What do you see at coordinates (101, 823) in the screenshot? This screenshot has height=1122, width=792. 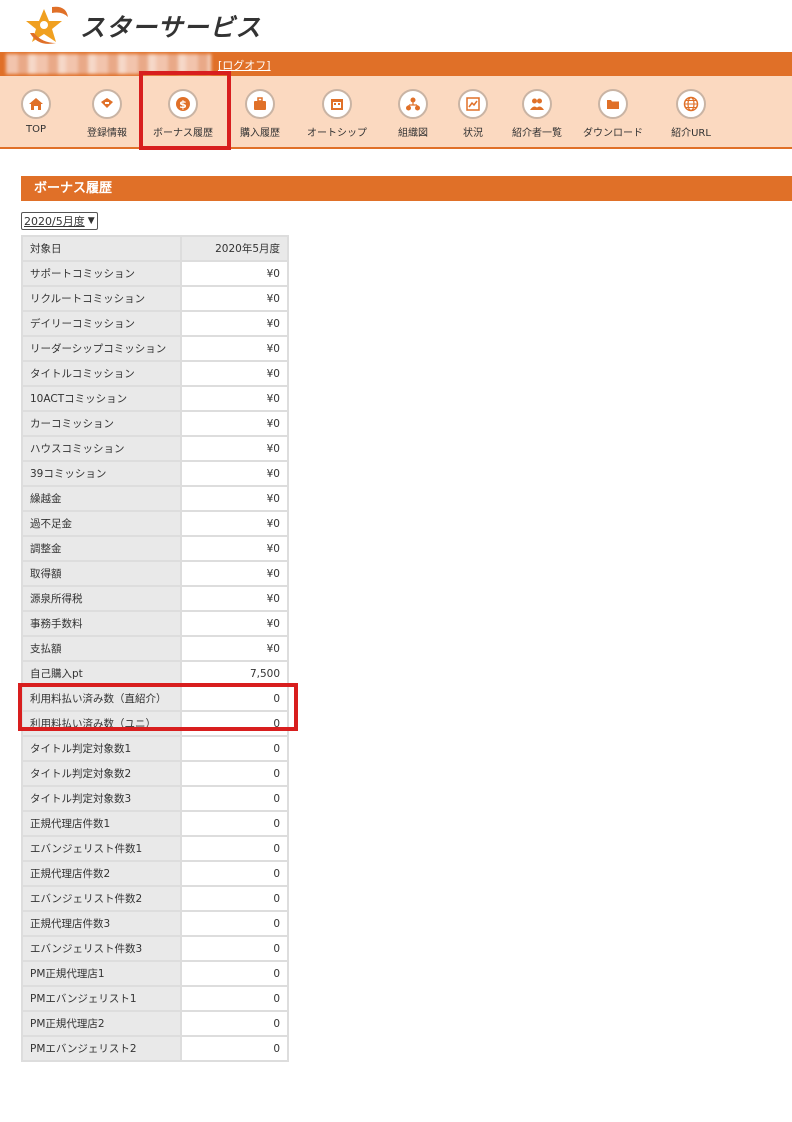 I see `row-label: 正規代理店件数1` at bounding box center [101, 823].